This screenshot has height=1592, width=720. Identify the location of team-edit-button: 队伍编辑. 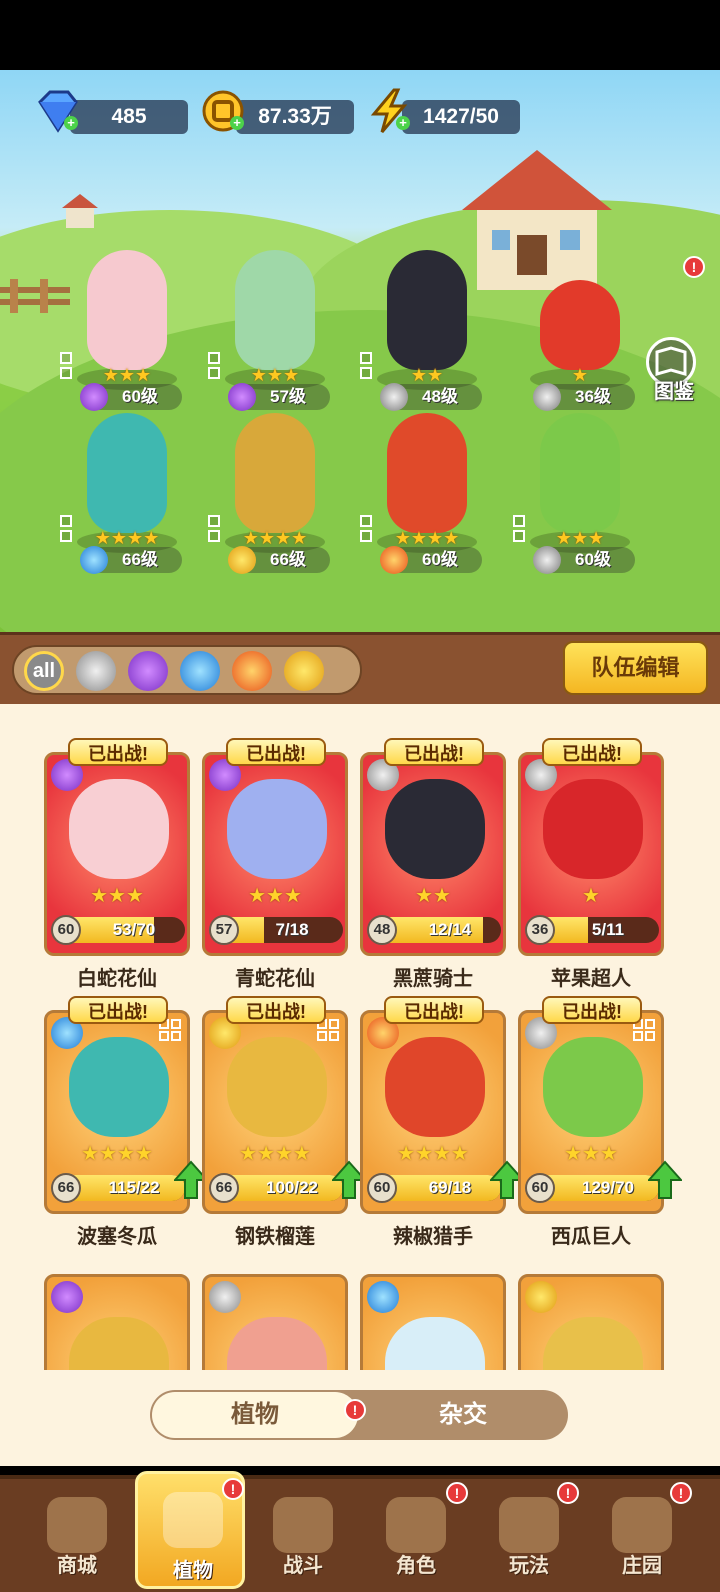
(635, 668).